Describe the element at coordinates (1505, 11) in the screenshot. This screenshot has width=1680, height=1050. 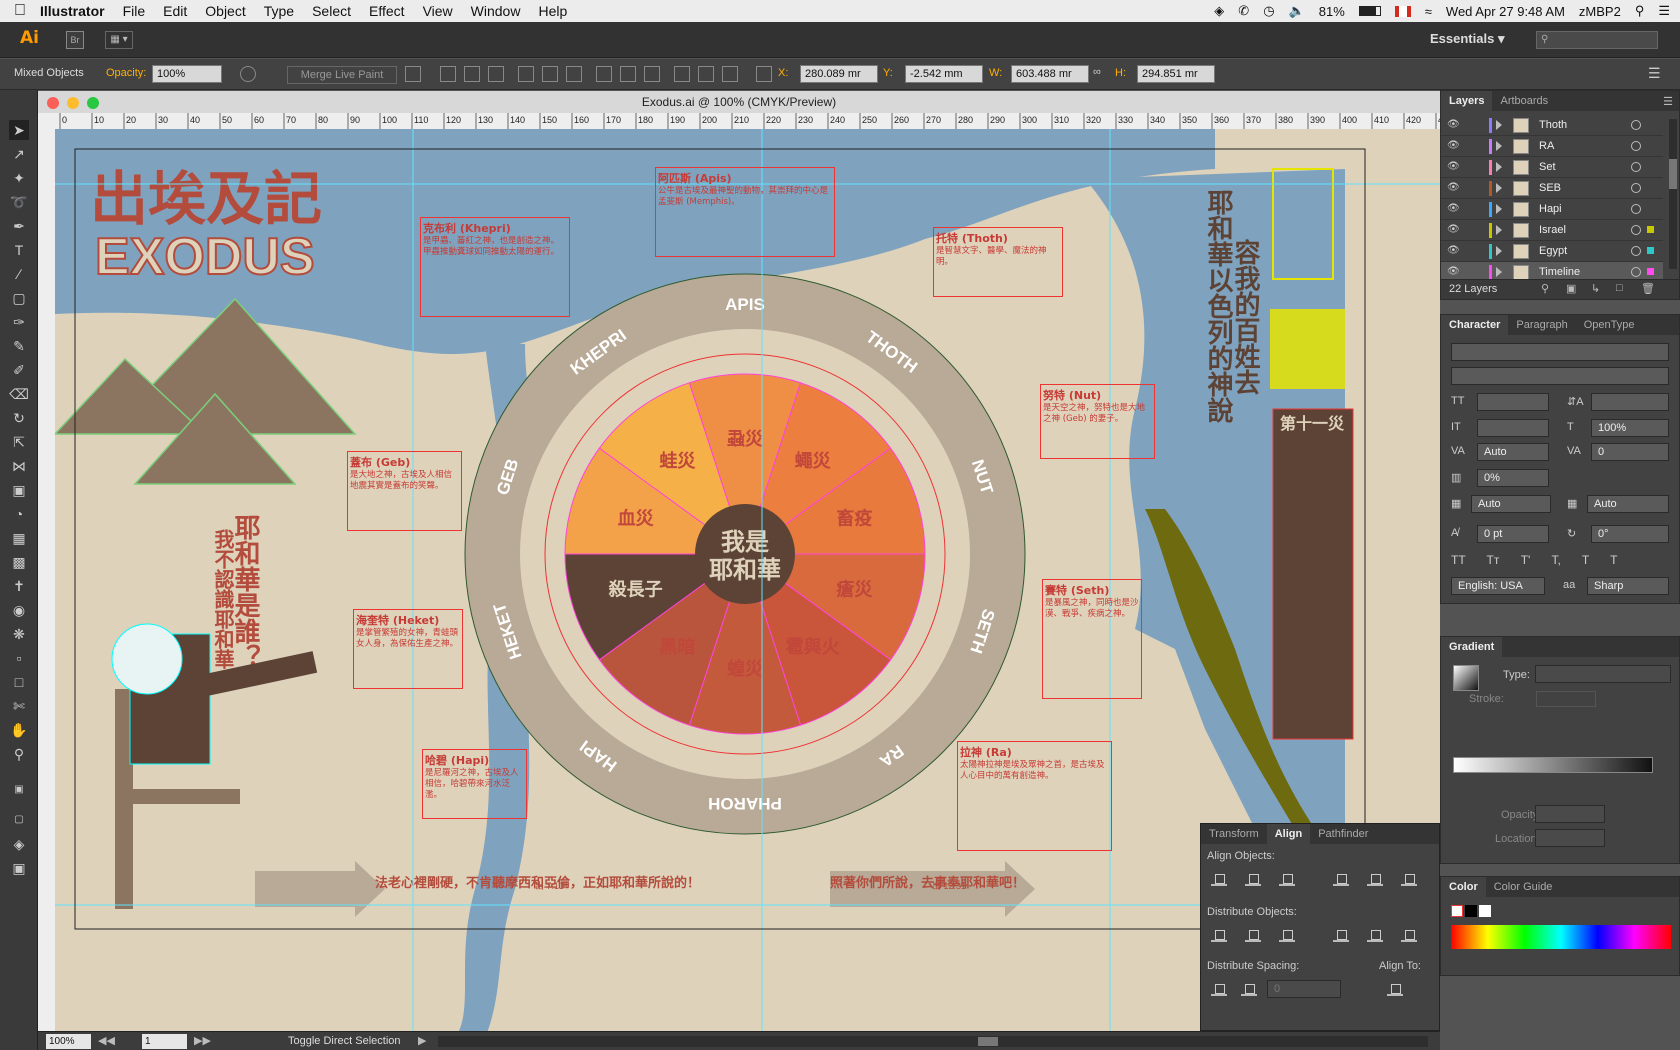
I see `clock: Wed Apr 27 9:48 AM` at that location.